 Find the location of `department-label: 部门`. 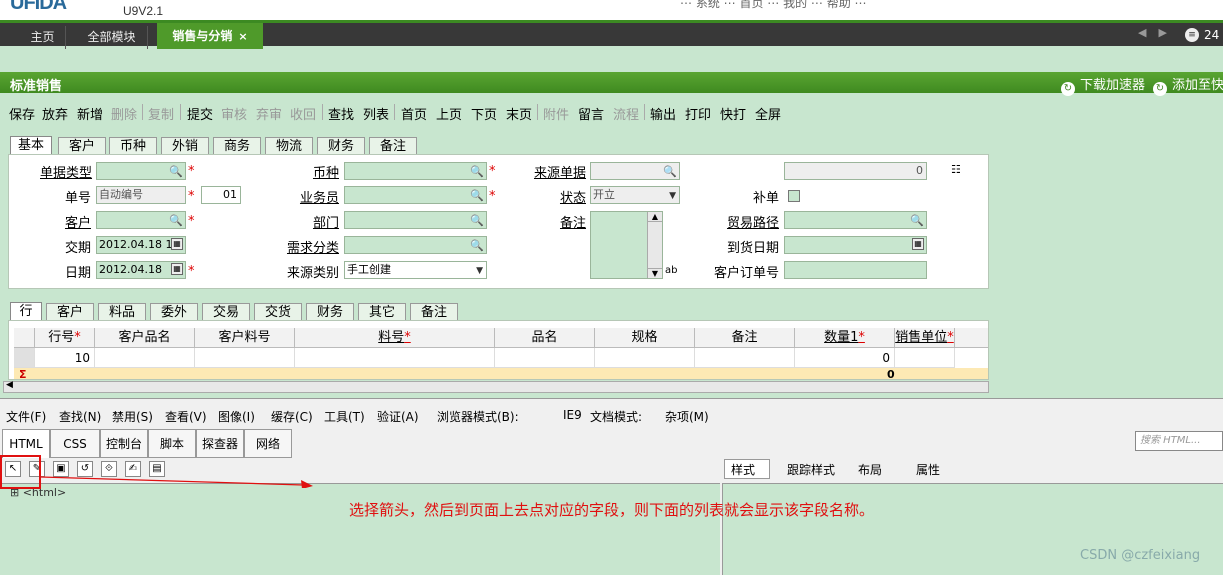

department-label: 部门 is located at coordinates (307, 221).